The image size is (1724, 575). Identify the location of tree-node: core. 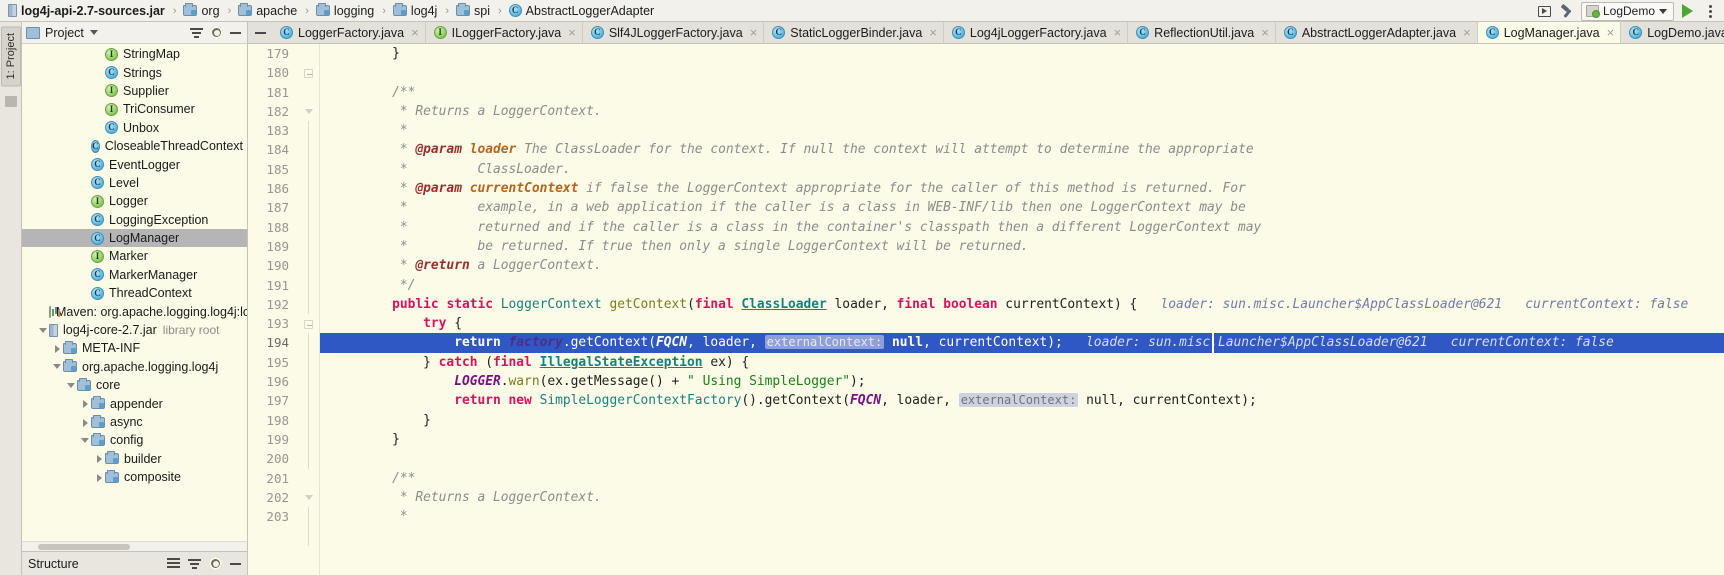
(134, 385).